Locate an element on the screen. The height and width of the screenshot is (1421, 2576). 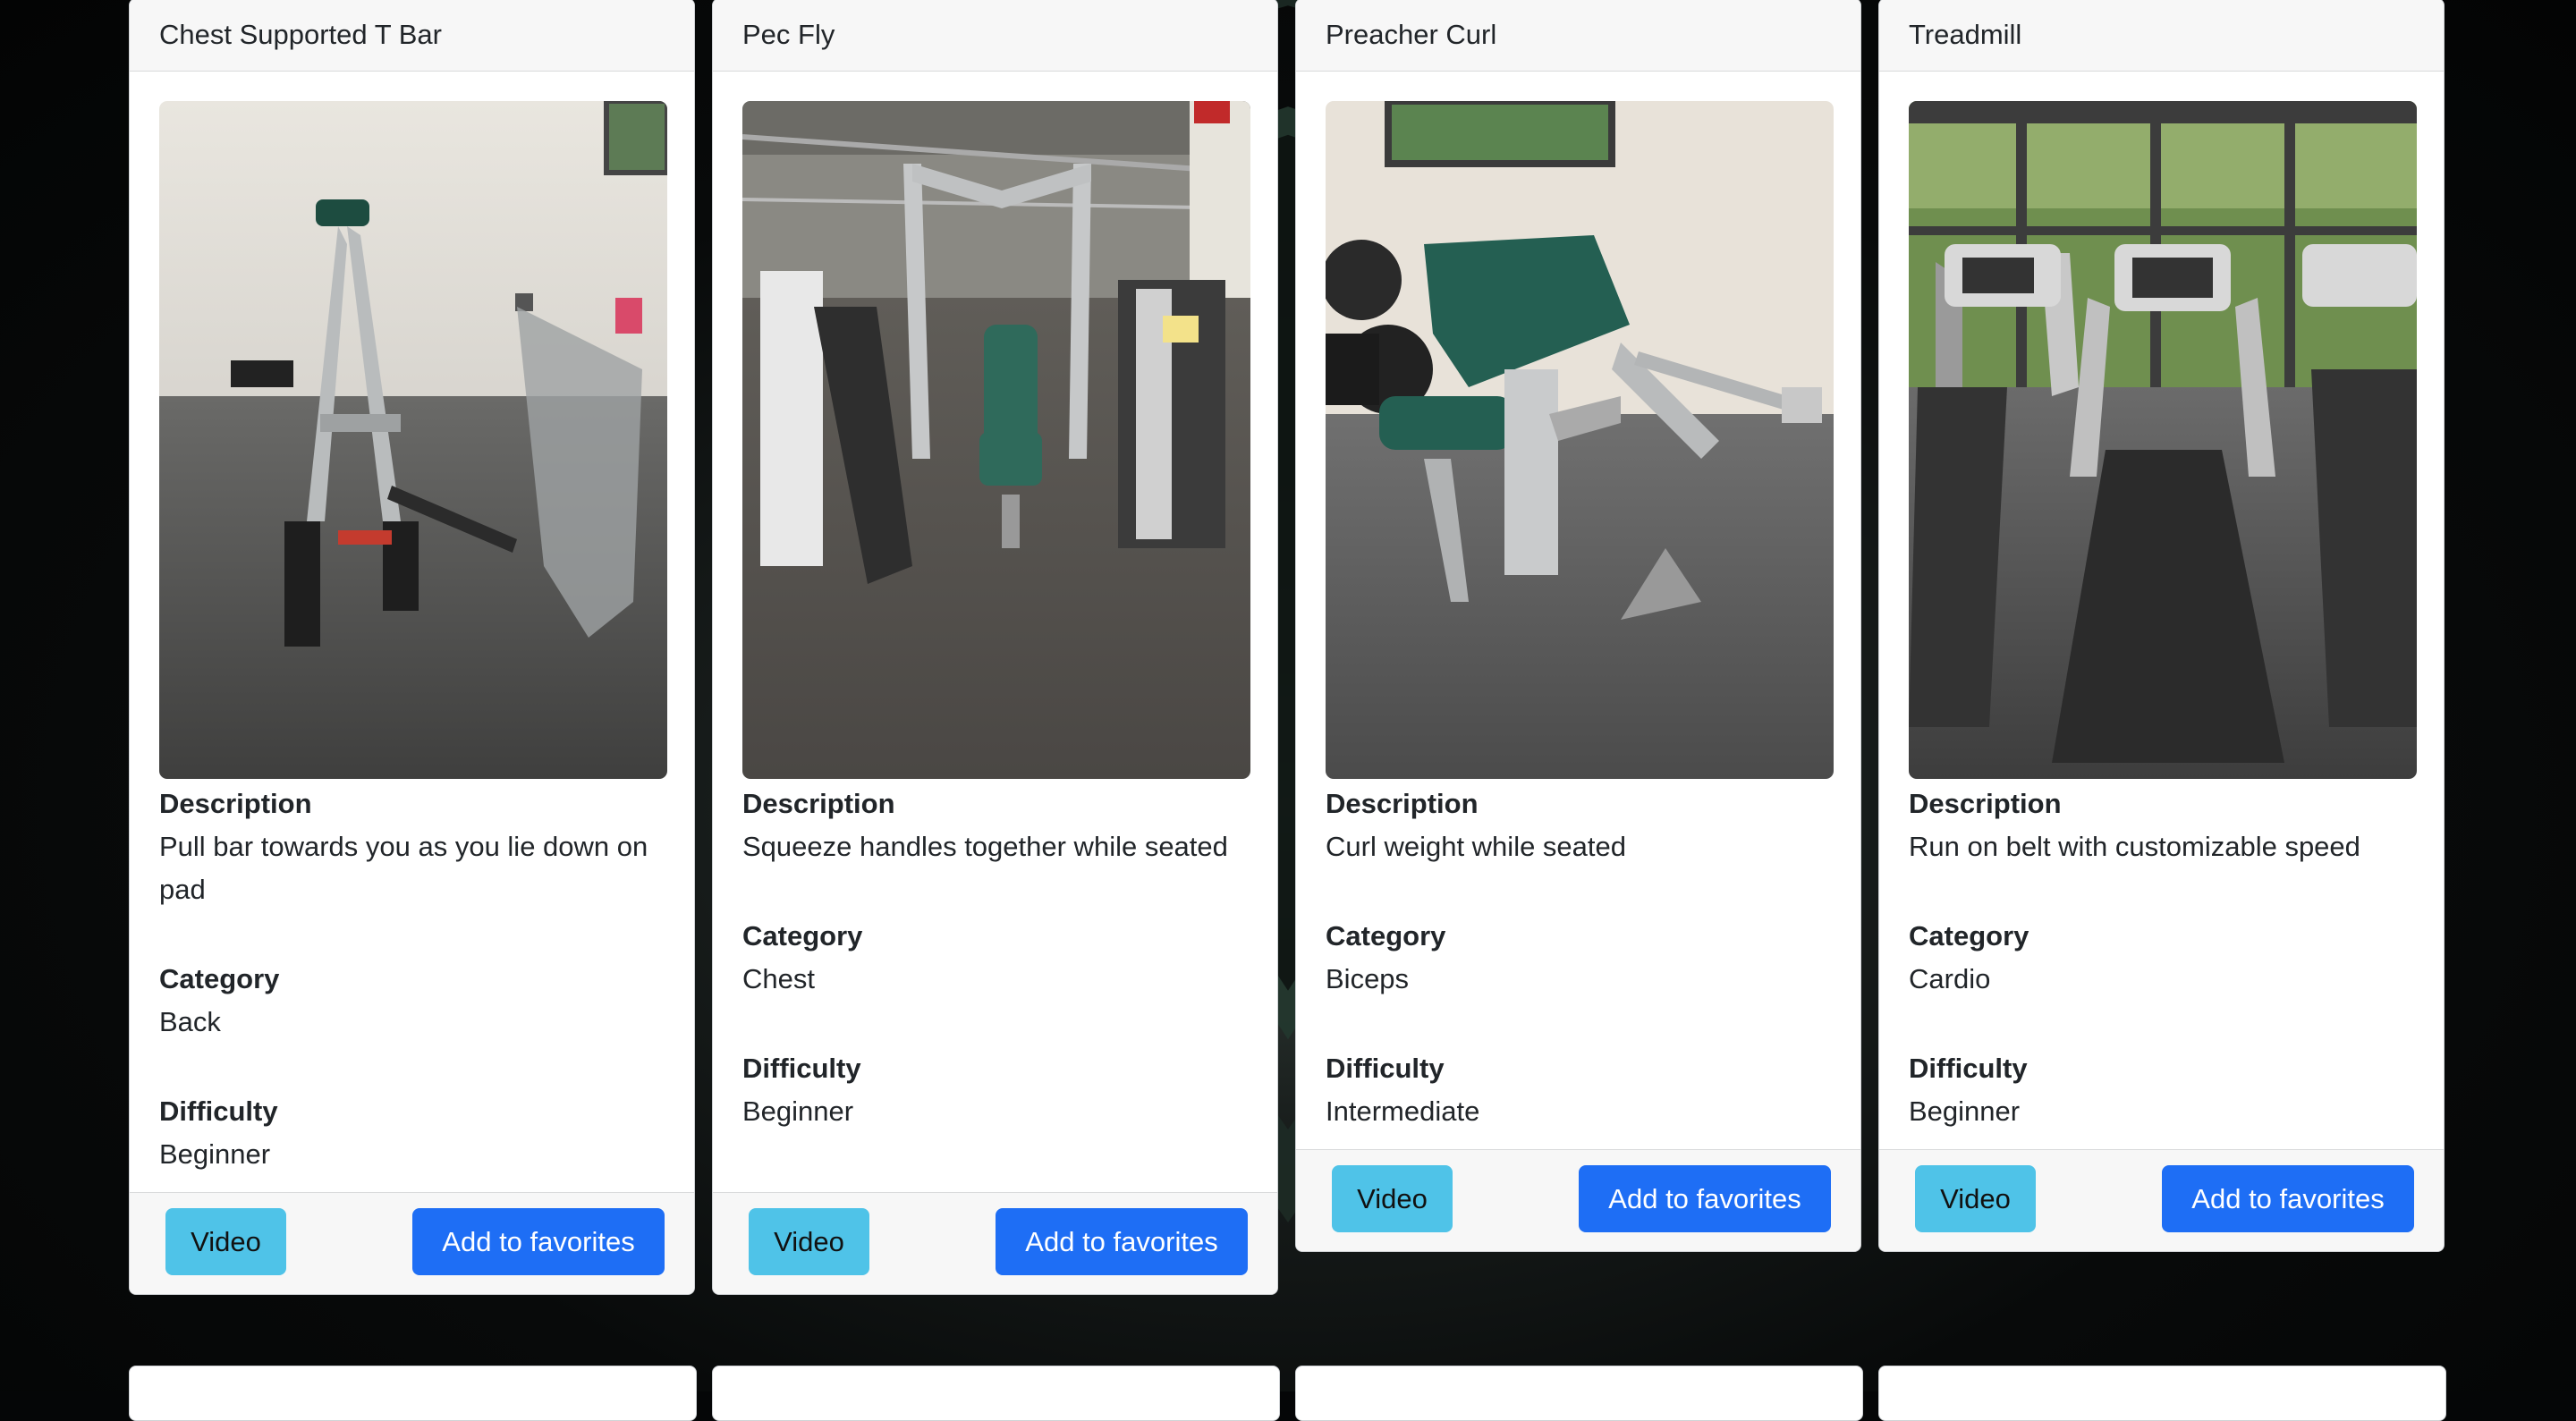
card-title: Preacher Curl is located at coordinates (1578, 36).